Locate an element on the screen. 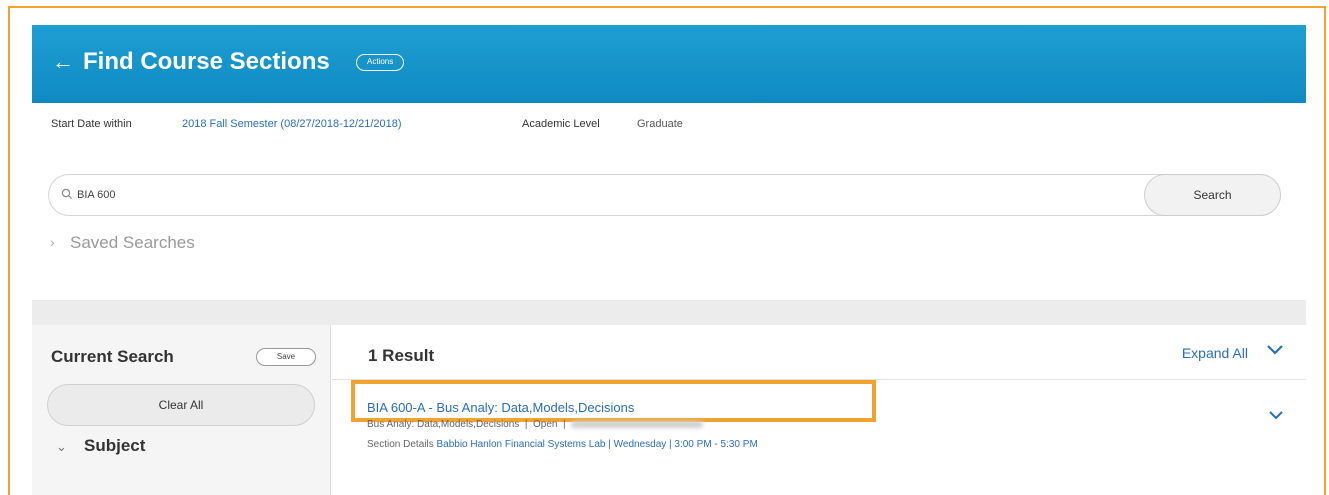 This screenshot has width=1329, height=495. section-details-label: Section Details is located at coordinates (400, 444).